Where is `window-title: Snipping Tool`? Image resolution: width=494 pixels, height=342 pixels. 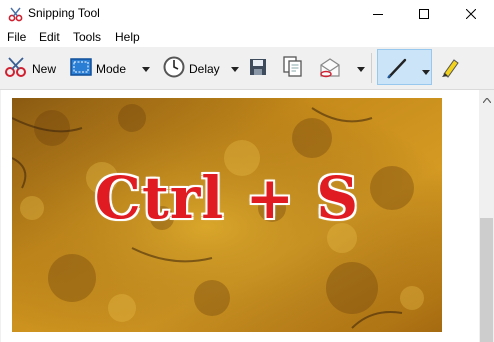
window-title: Snipping Tool is located at coordinates (64, 13).